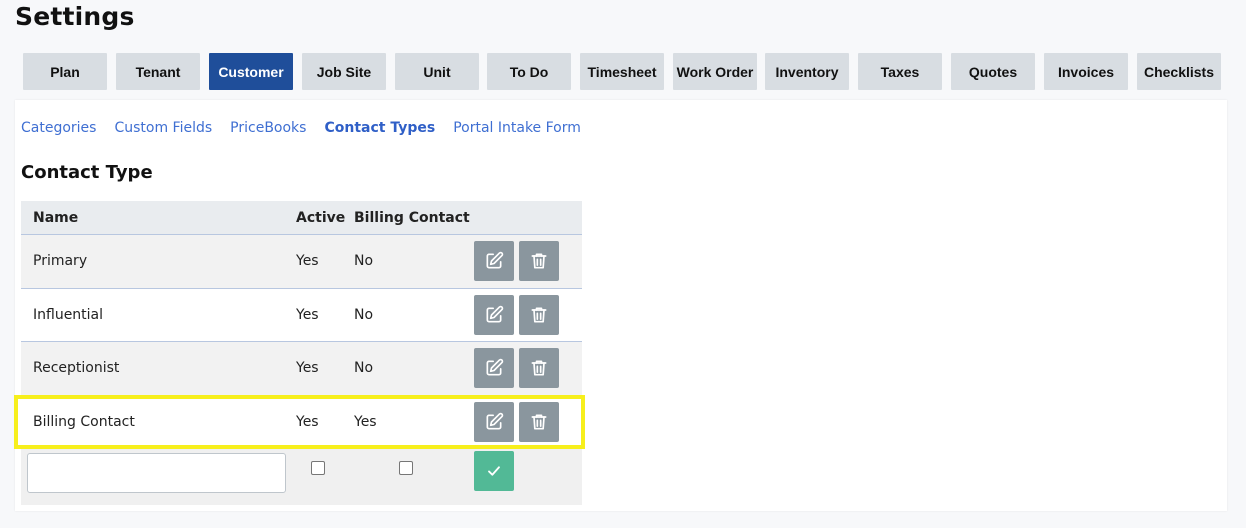  I want to click on tab-taxes: Taxes, so click(900, 71).